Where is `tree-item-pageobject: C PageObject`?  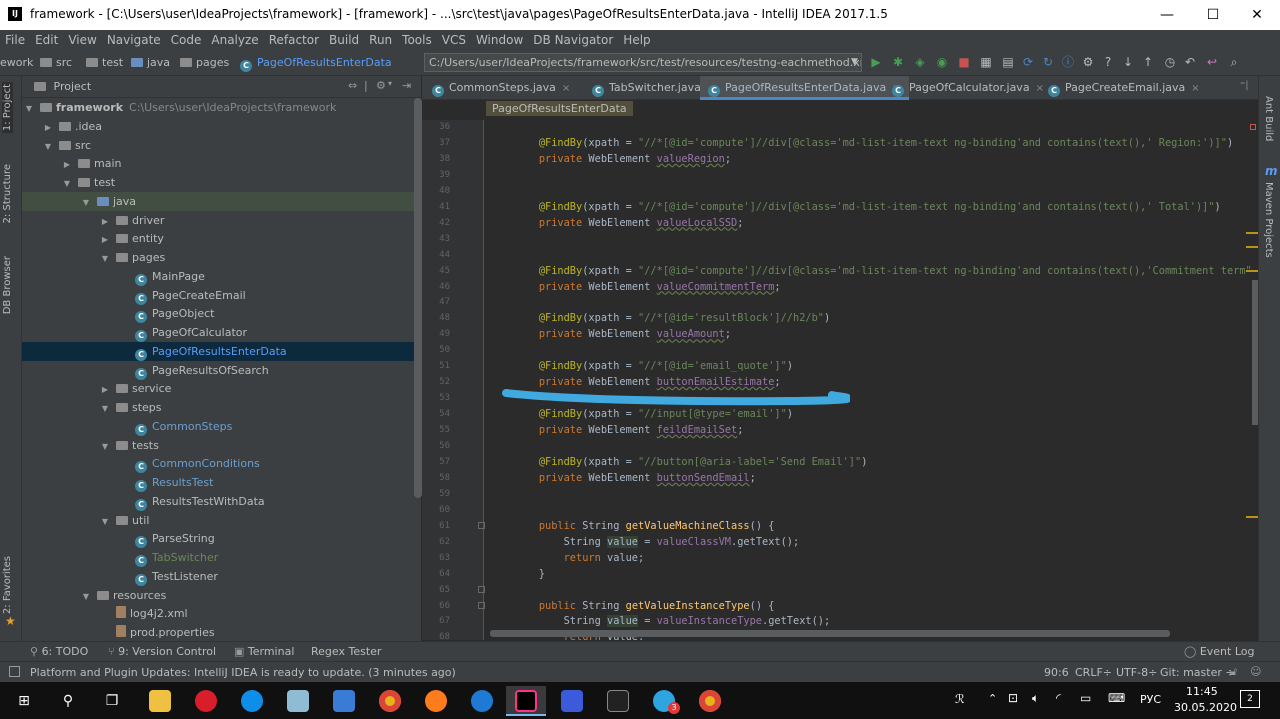
tree-item-pageobject: C PageObject is located at coordinates (218, 314).